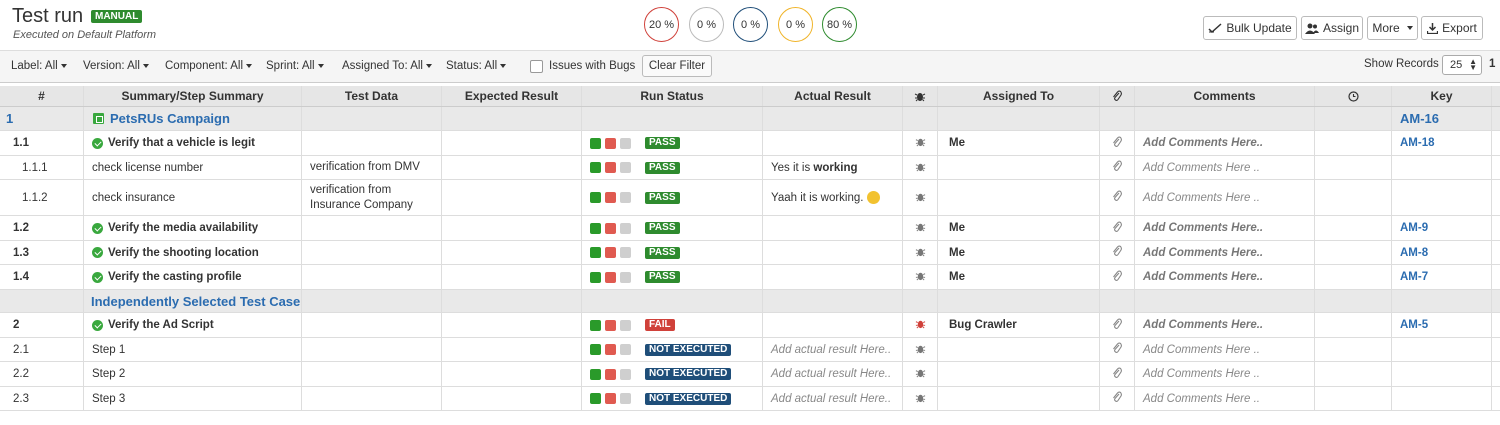  What do you see at coordinates (42, 96) in the screenshot?
I see `col-number: #` at bounding box center [42, 96].